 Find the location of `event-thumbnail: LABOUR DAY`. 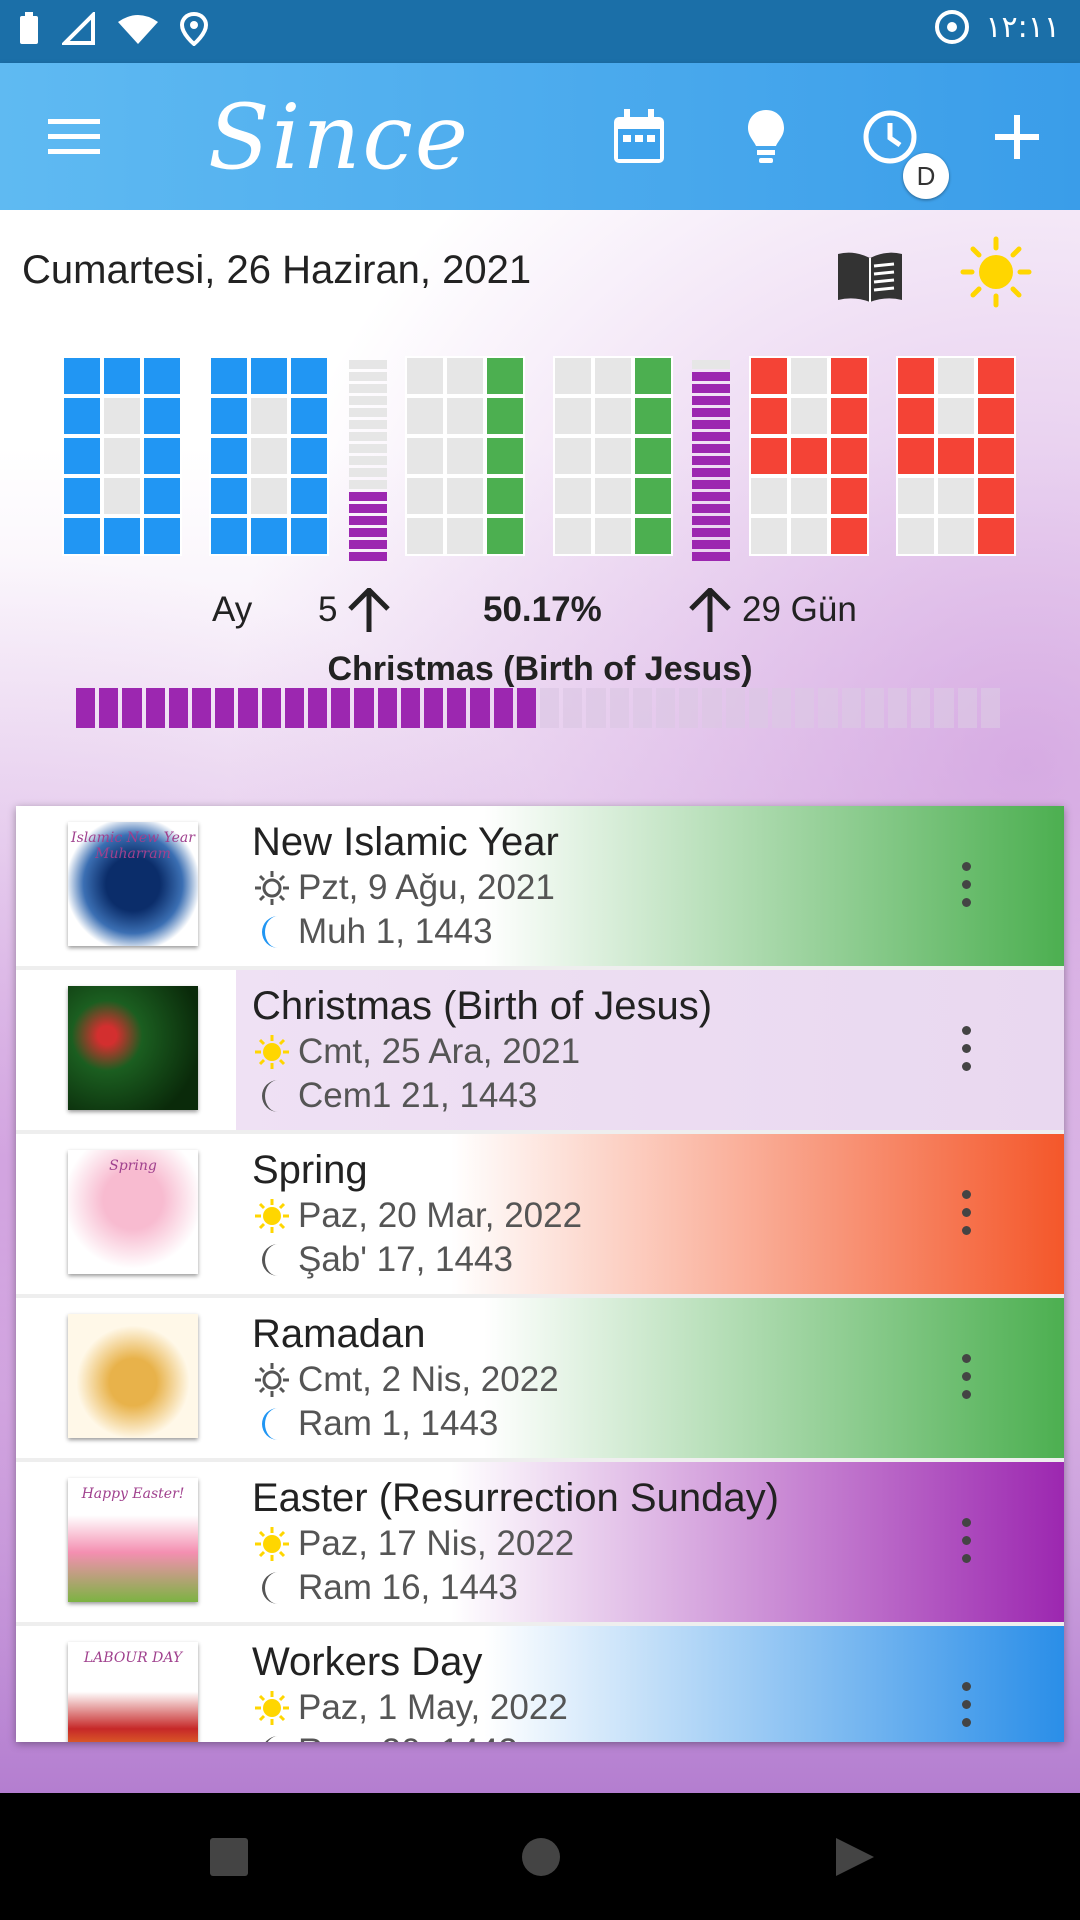

event-thumbnail: LABOUR DAY is located at coordinates (133, 1692).